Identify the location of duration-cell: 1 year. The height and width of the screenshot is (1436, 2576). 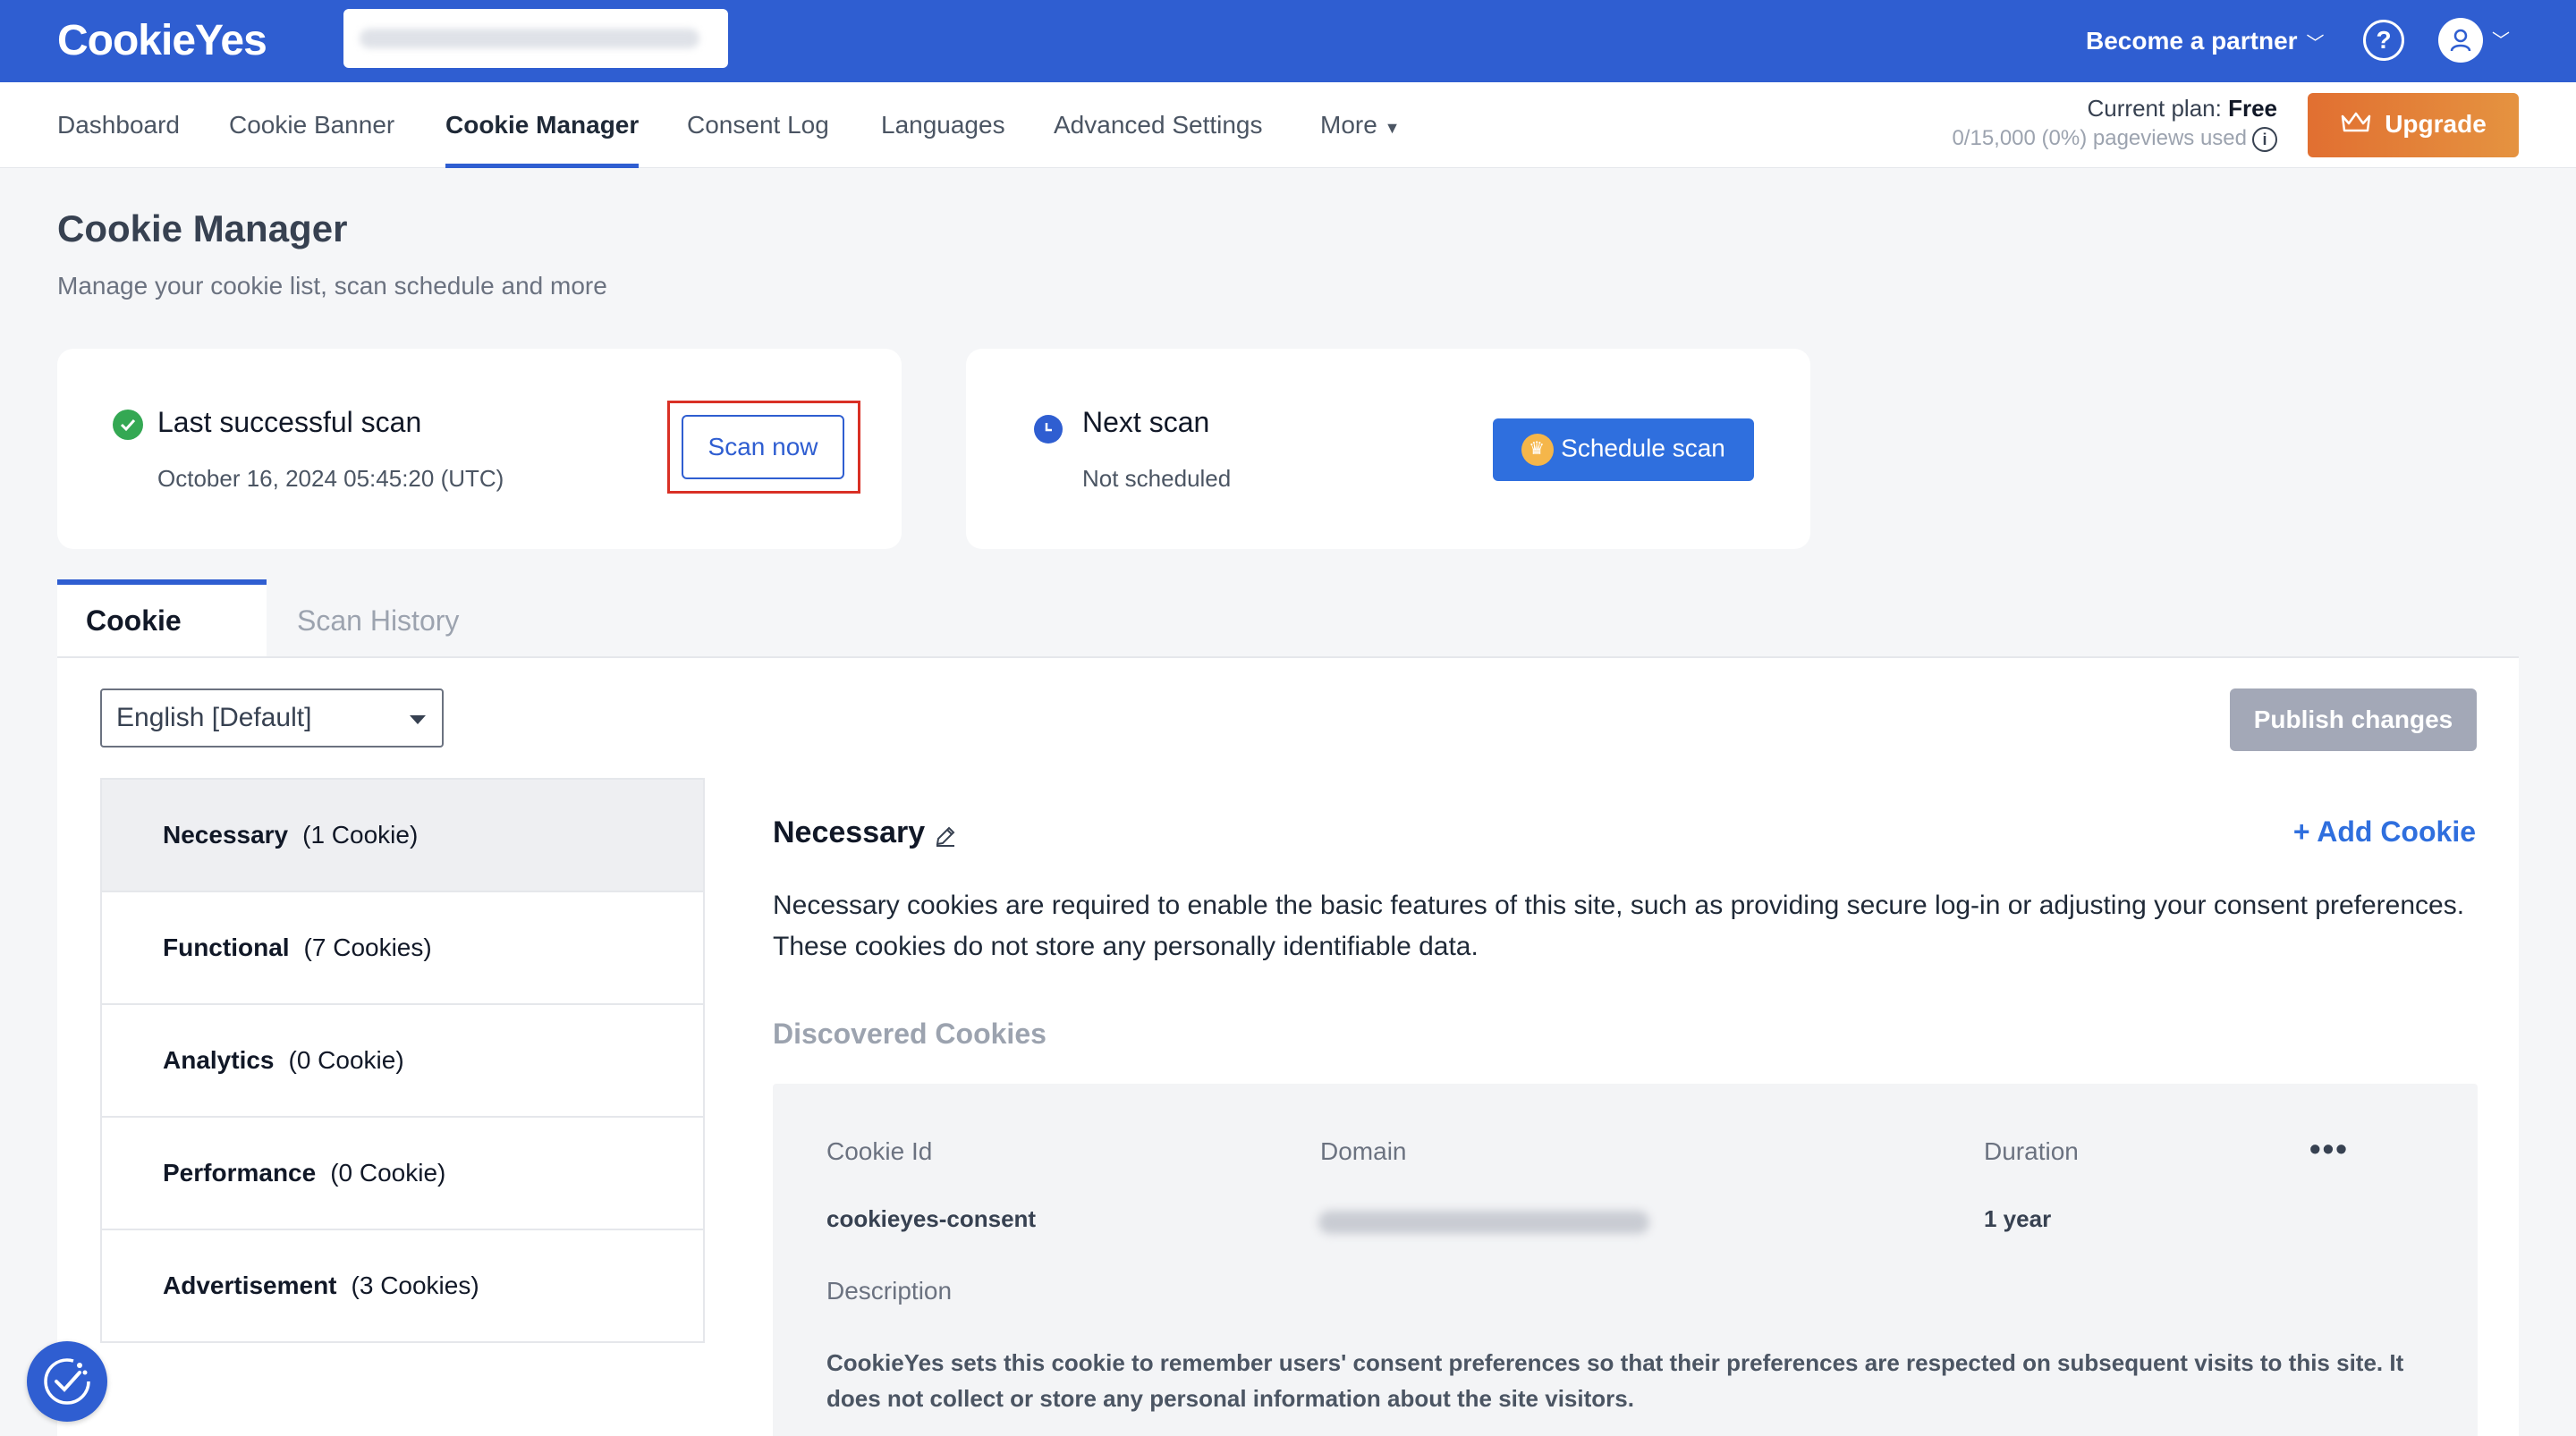
(2018, 1218).